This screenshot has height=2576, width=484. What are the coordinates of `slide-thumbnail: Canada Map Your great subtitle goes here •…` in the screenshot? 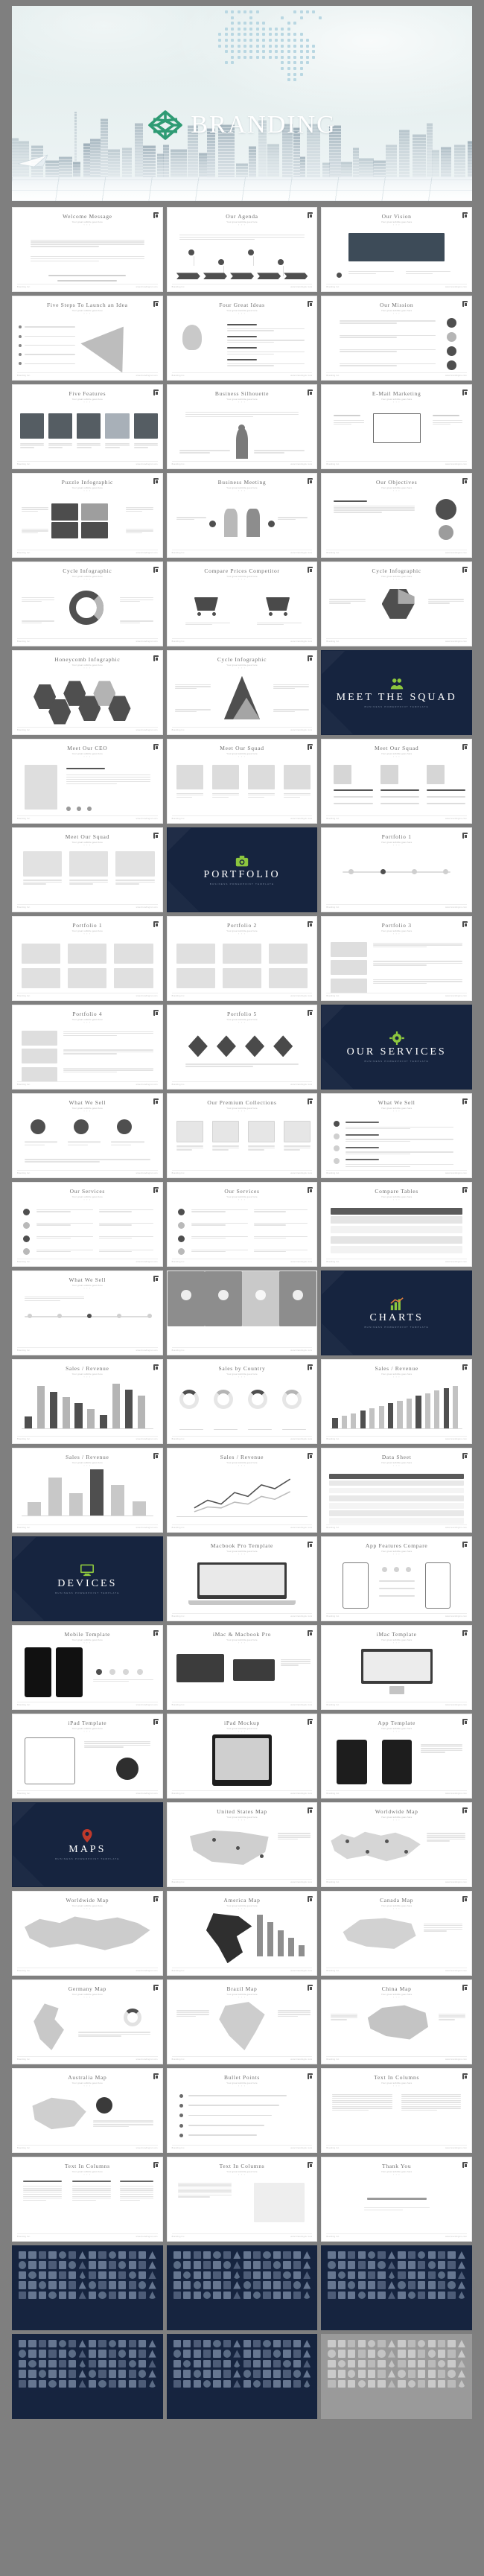 It's located at (396, 1933).